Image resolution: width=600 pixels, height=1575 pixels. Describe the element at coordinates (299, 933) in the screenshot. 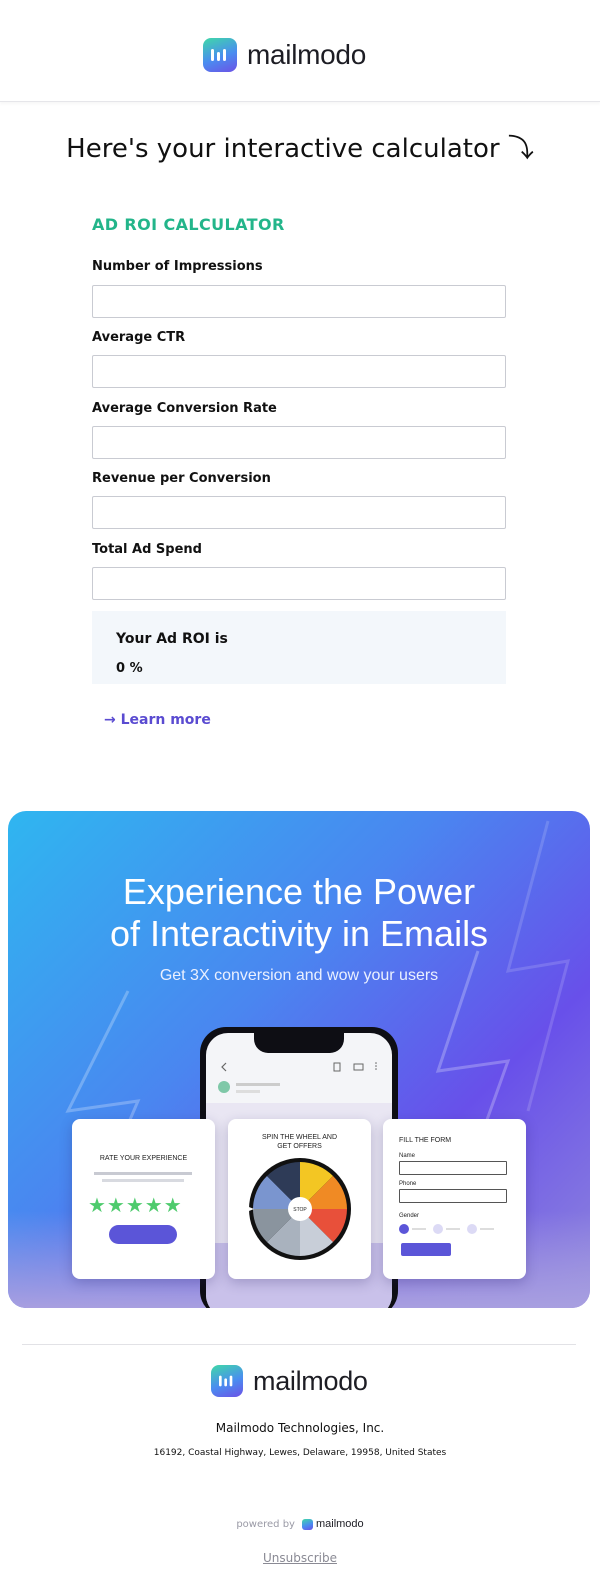

I see `banner-title-line-2: of Interactivity in Emails` at that location.